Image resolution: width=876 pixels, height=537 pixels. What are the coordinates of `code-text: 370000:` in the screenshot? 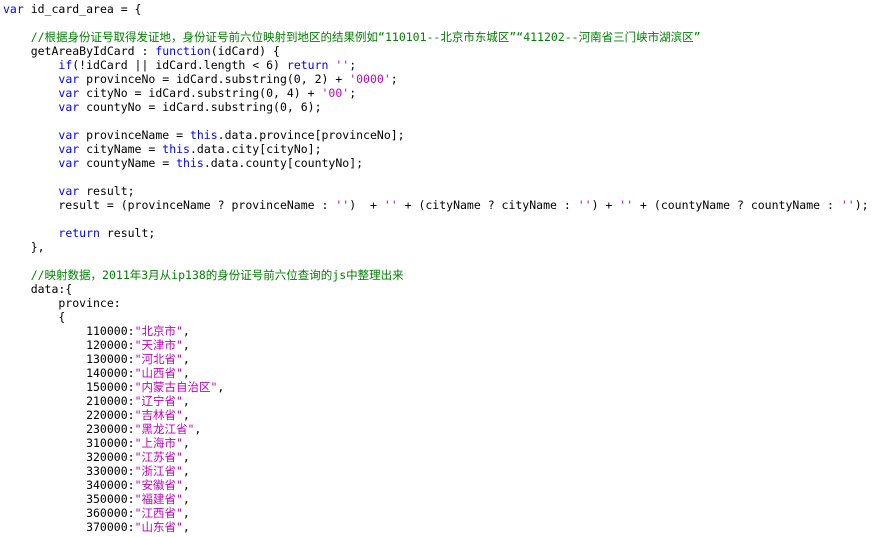 It's located at (69, 527).